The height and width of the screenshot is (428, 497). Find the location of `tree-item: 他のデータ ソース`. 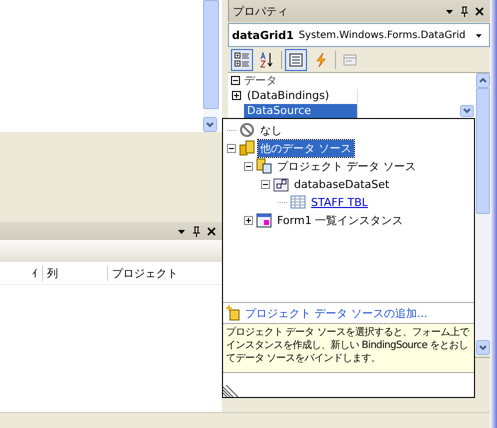

tree-item: 他のデータ ソース is located at coordinates (306, 148).